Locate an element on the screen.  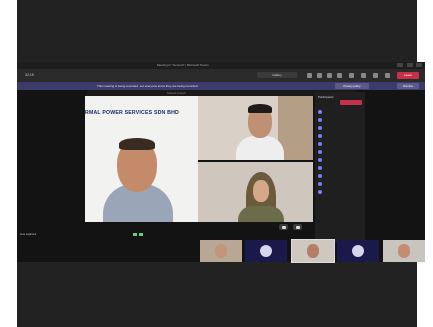
people-icon is located at coordinates (319, 75).